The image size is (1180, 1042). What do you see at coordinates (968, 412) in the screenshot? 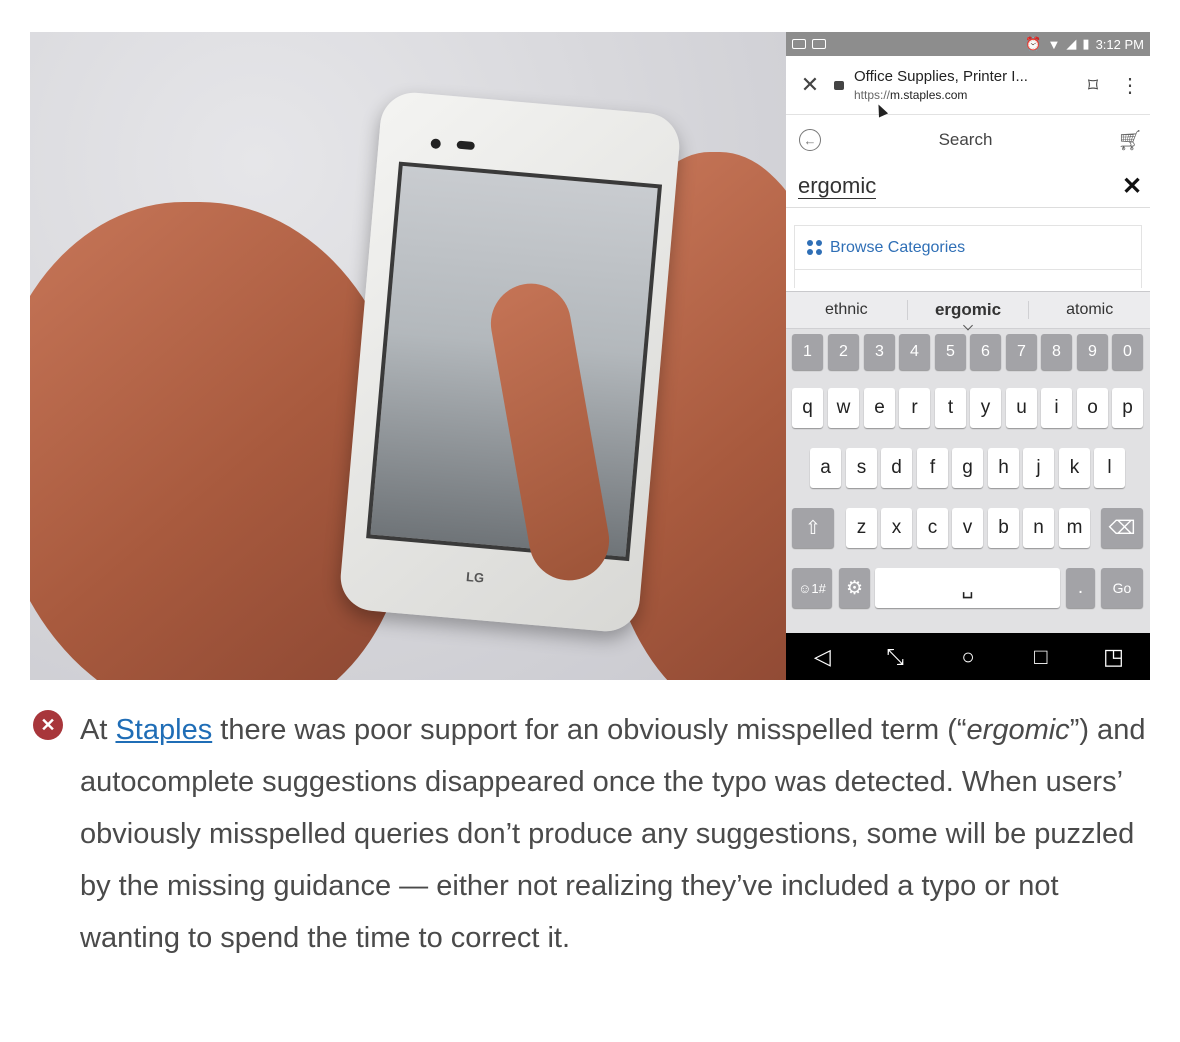
I see `letter-row-1: q w e r t y u i o p` at bounding box center [968, 412].